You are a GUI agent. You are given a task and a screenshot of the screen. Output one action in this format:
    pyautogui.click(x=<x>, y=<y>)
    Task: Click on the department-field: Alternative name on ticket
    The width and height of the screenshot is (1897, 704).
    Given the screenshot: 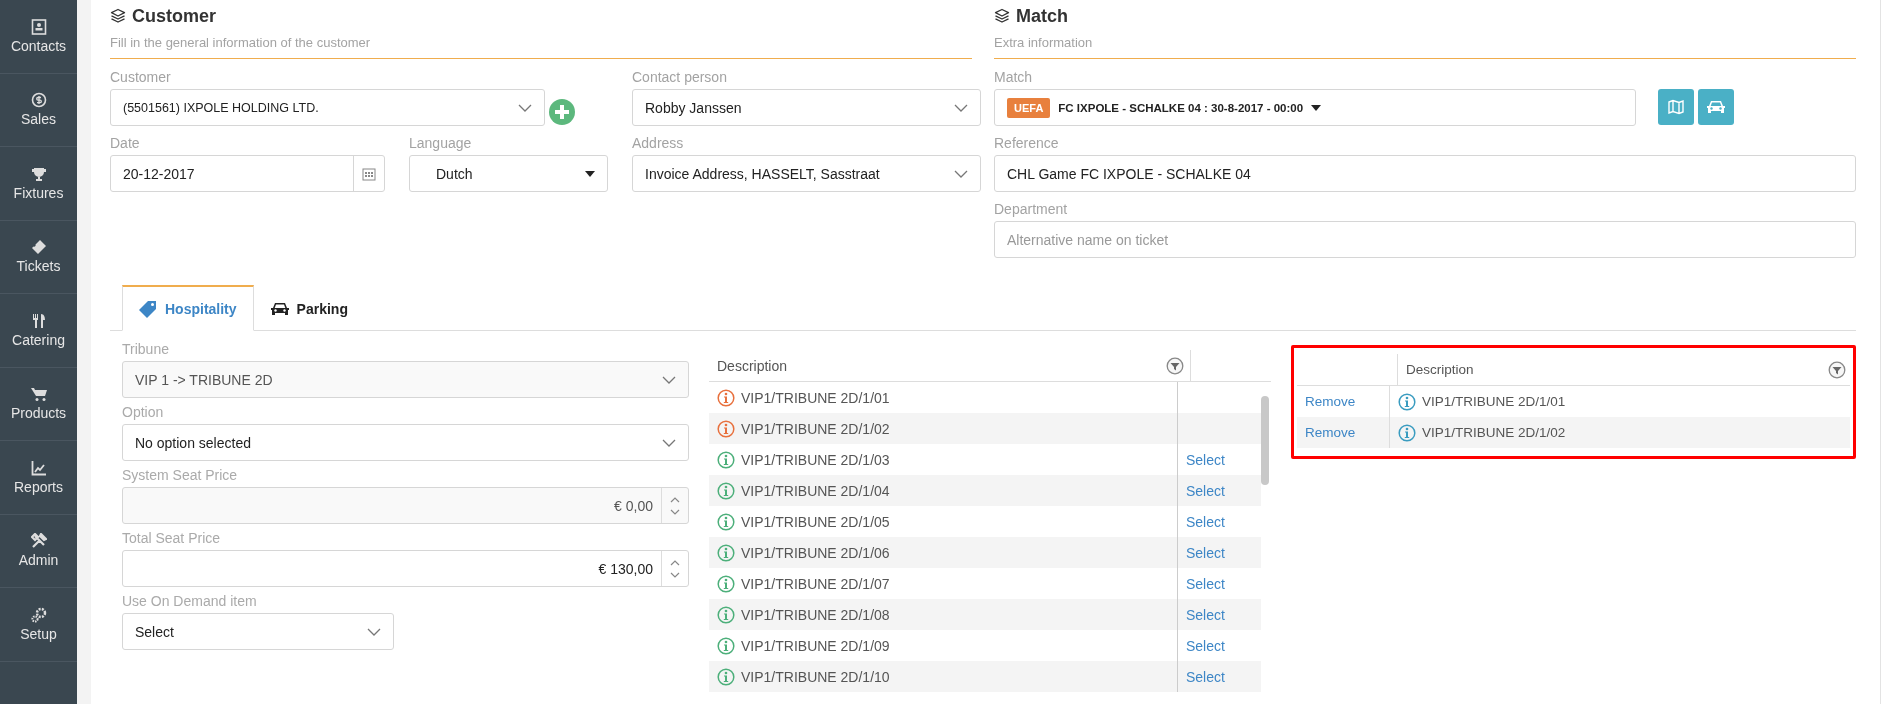 What is the action you would take?
    pyautogui.click(x=1425, y=239)
    